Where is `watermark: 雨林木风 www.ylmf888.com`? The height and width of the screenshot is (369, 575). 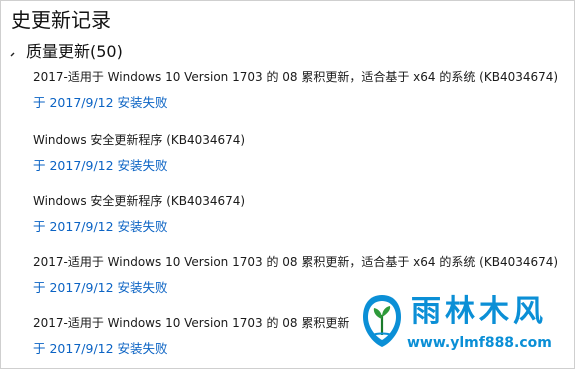 watermark: 雨林木风 www.ylmf888.com is located at coordinates (465, 328).